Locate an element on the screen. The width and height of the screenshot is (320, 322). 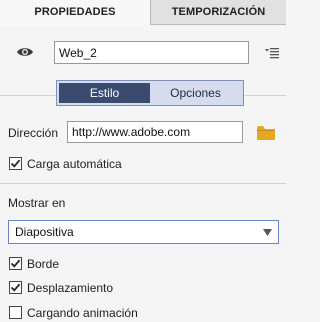
auto-load-label: Carga automática is located at coordinates (74, 164).